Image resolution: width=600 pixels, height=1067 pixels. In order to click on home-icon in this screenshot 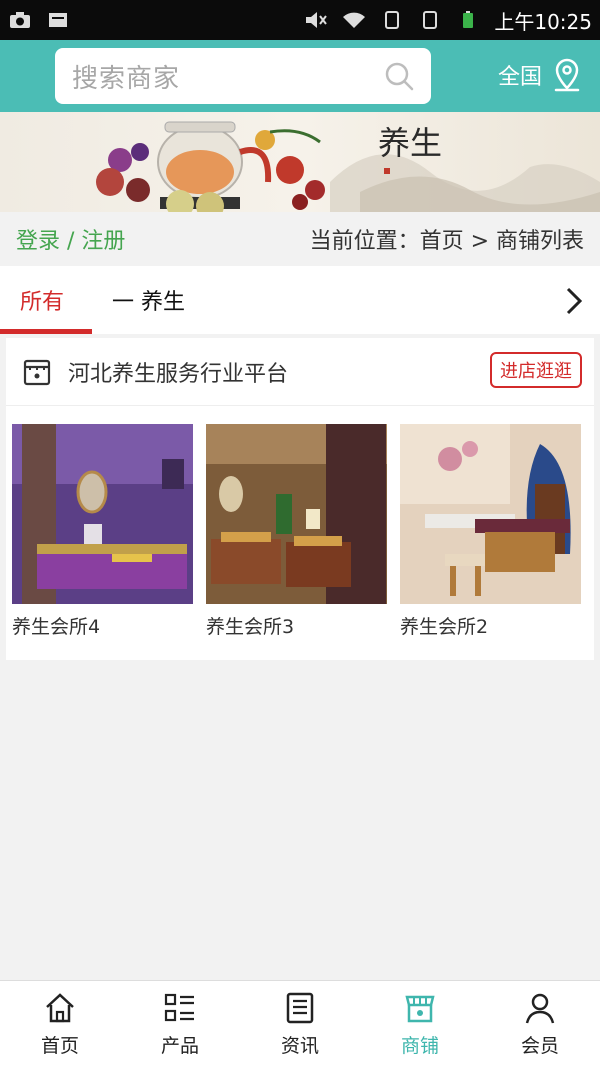, I will do `click(60, 1007)`.